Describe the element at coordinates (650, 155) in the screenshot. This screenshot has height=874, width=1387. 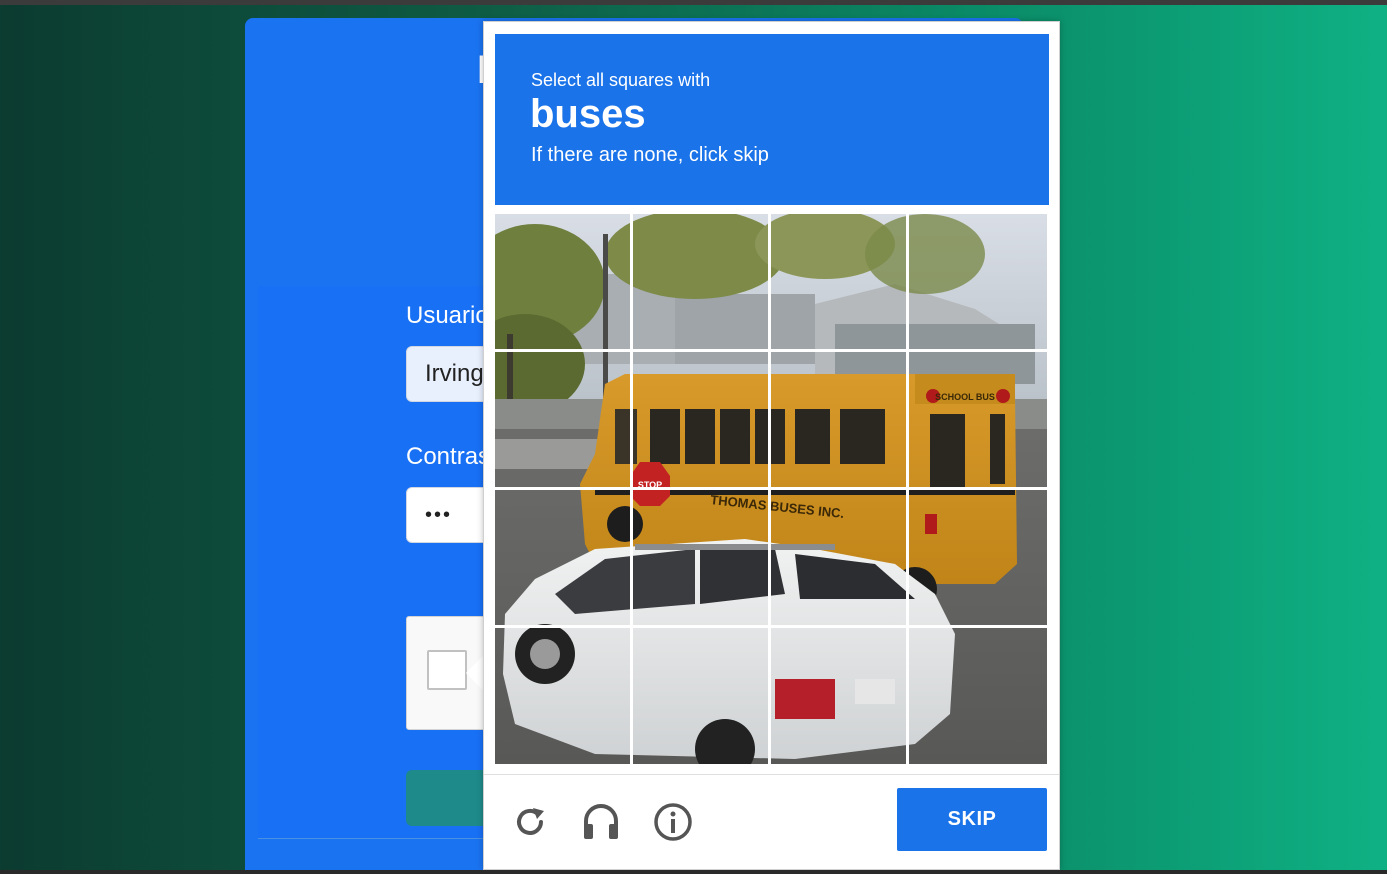
I see `challenge-hint: If there are none, click skip` at that location.